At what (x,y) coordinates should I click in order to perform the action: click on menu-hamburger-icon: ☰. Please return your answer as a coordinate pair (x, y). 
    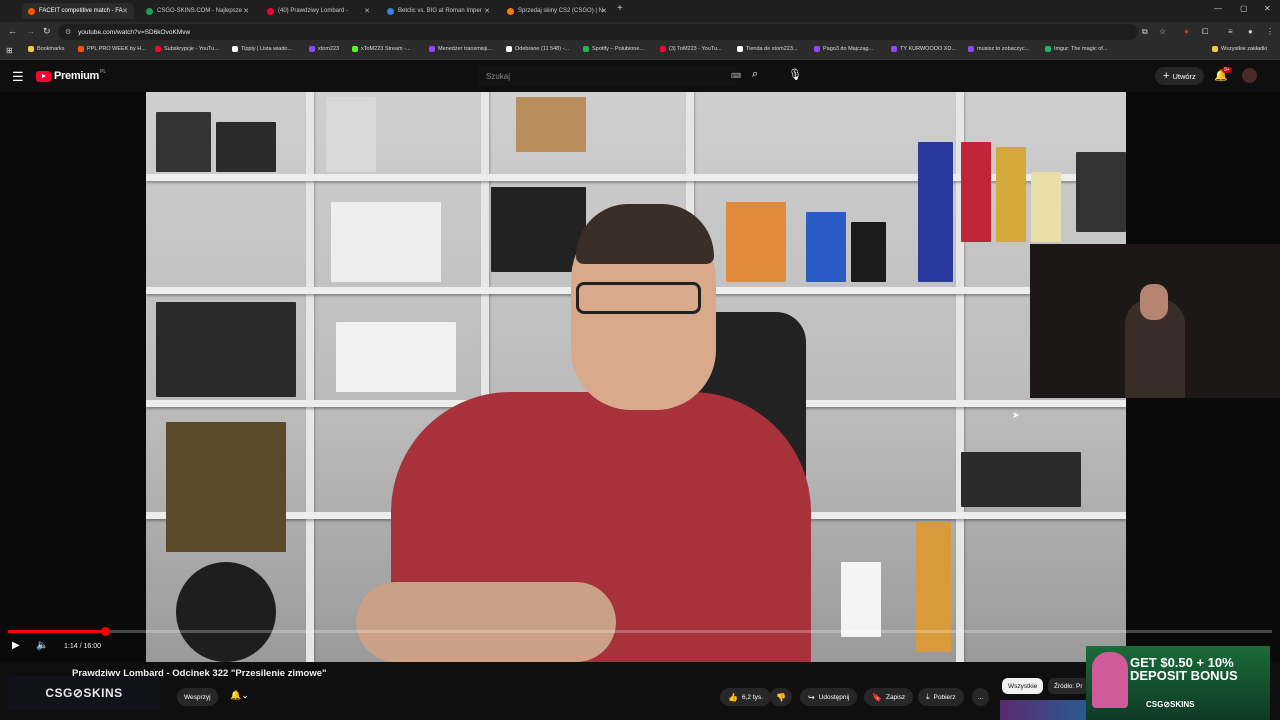
    Looking at the image, I should click on (18, 77).